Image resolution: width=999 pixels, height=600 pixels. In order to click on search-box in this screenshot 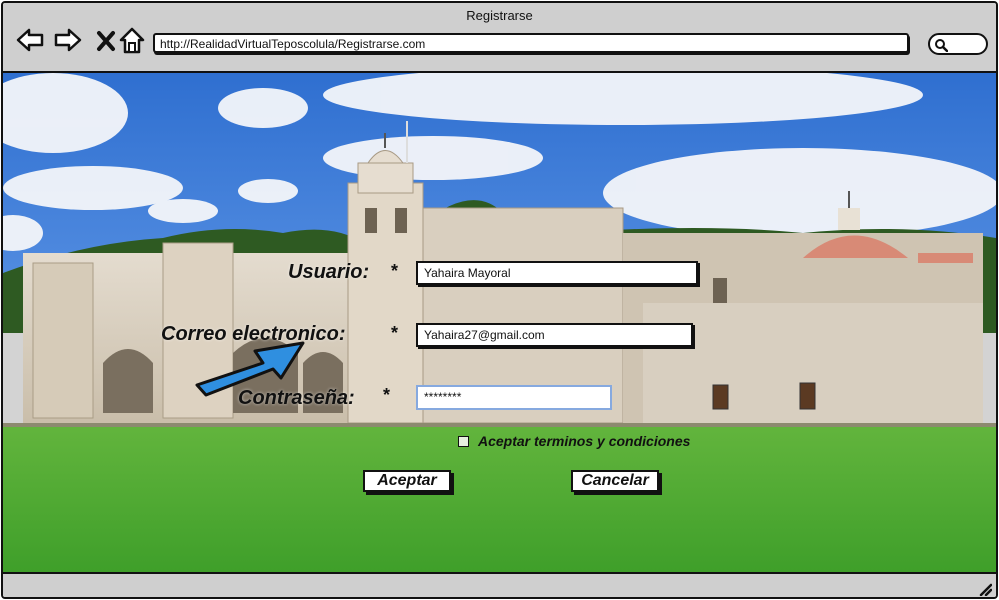, I will do `click(958, 44)`.